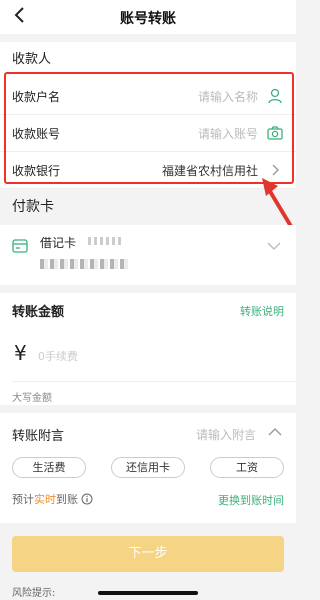 This screenshot has width=320, height=600. Describe the element at coordinates (49, 467) in the screenshot. I see `memo-chip: 生活费` at that location.